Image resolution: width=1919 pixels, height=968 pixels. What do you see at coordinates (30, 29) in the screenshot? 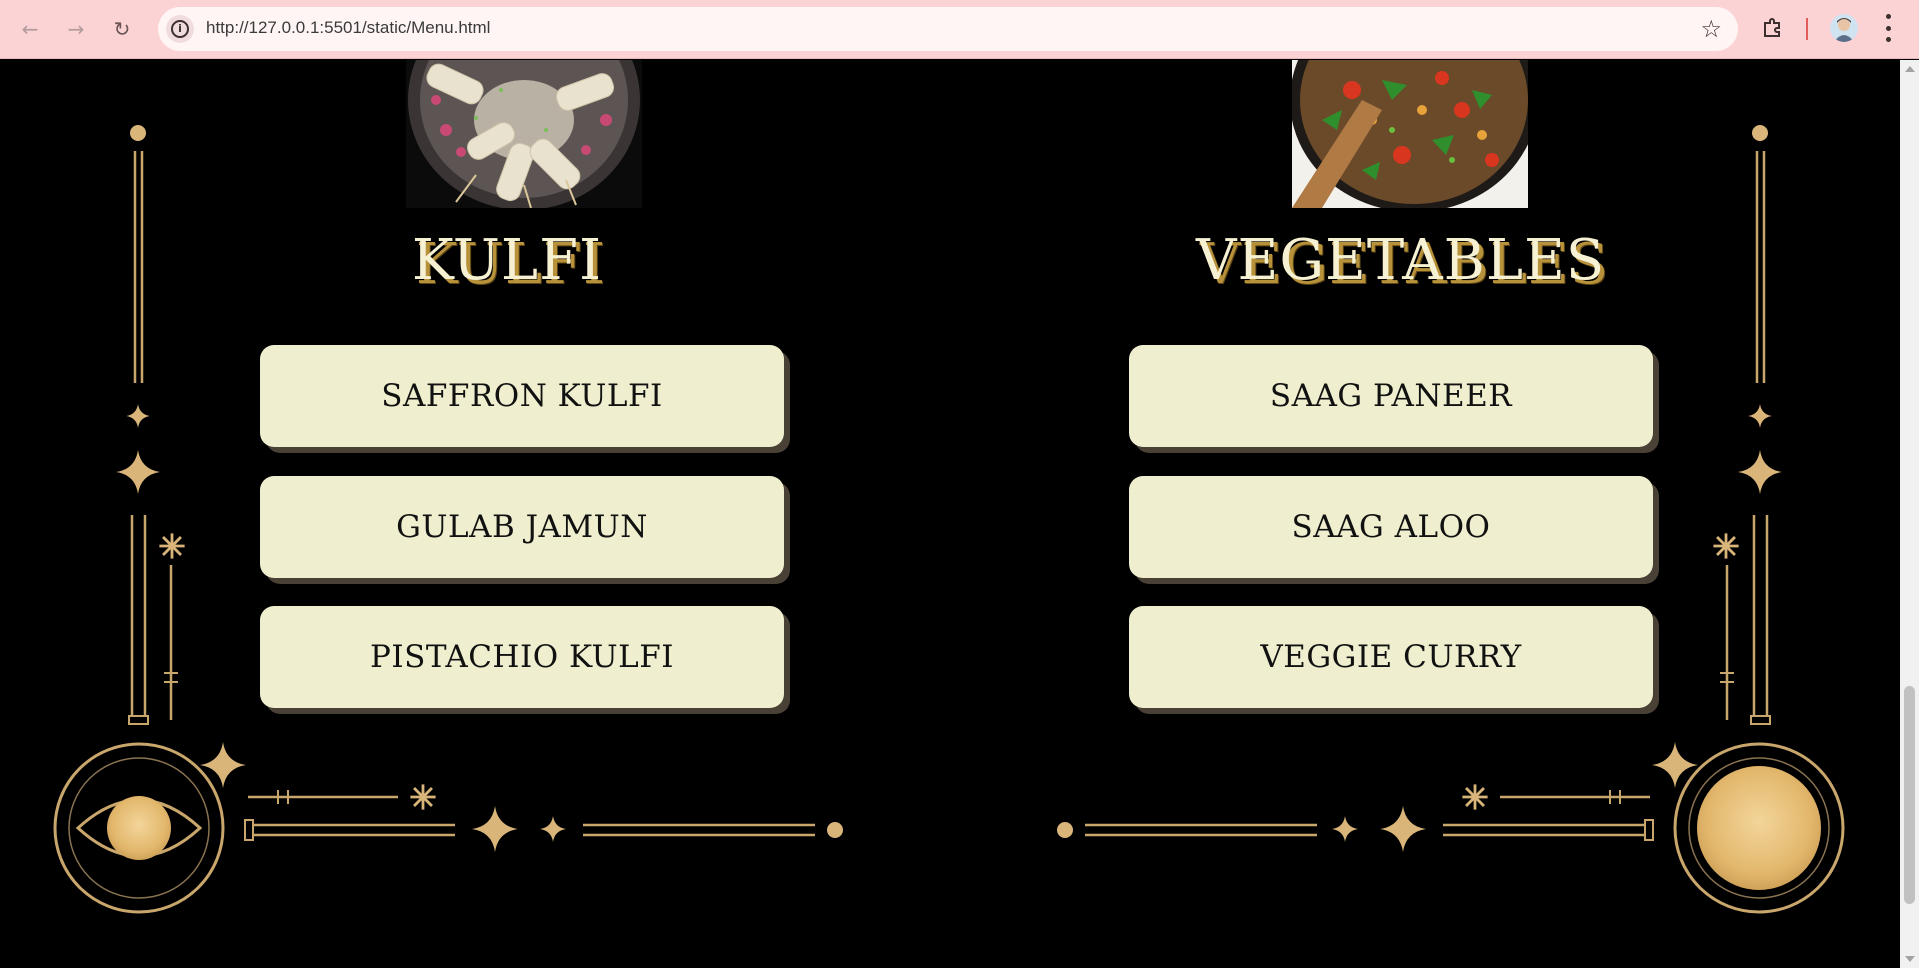
I see `back-arrow-icon: ←` at bounding box center [30, 29].